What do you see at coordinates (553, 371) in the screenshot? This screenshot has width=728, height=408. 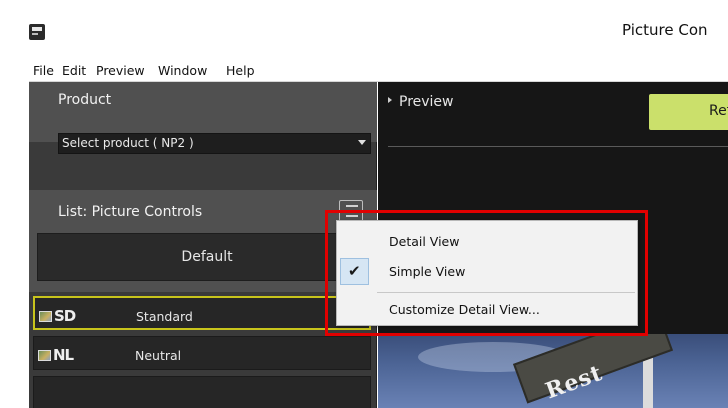 I see `preview-image: Rest` at bounding box center [553, 371].